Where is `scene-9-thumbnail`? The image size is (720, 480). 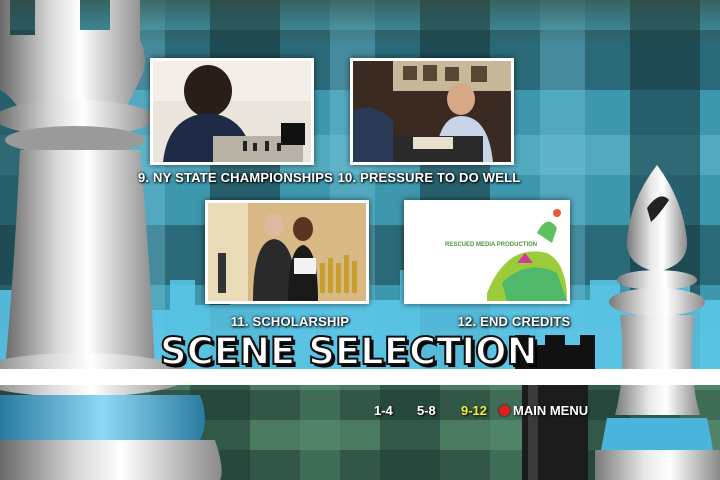 scene-9-thumbnail is located at coordinates (232, 111).